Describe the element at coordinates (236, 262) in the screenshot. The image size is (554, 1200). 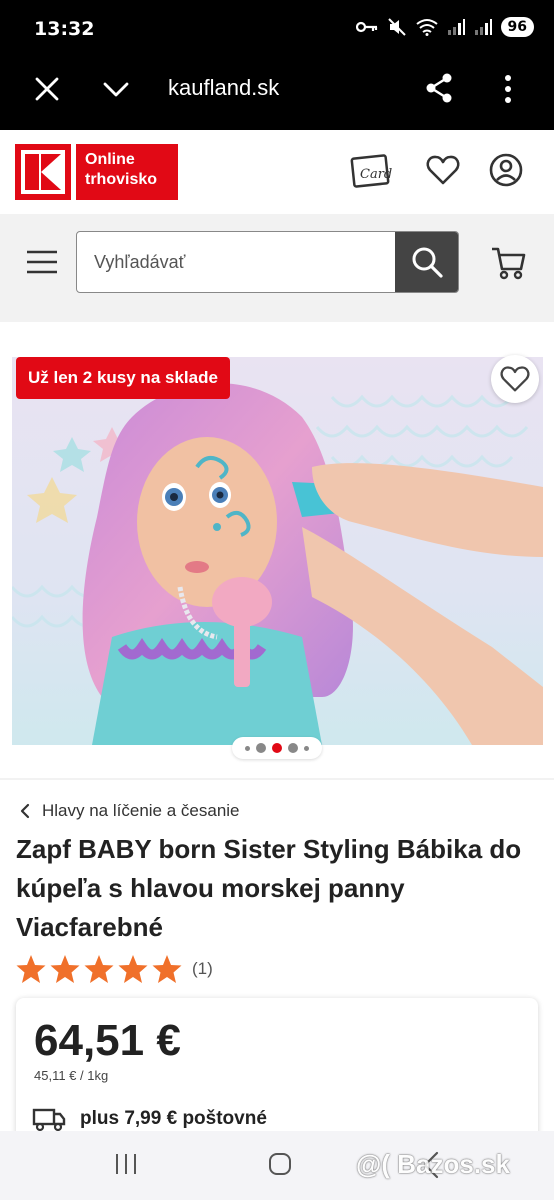
I see `search-input` at that location.